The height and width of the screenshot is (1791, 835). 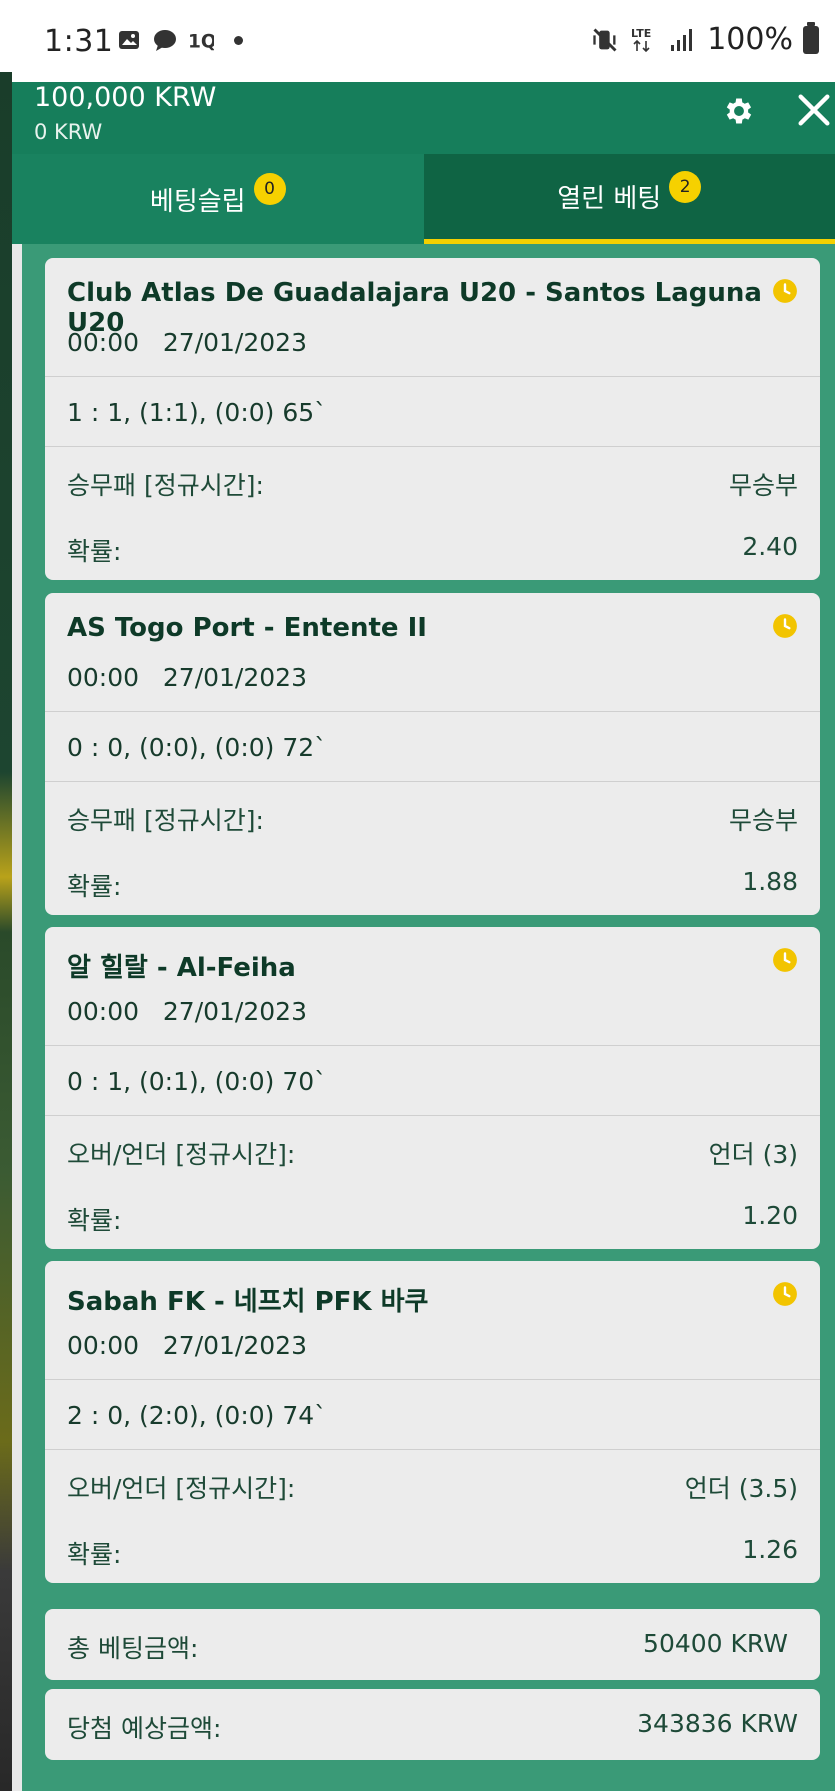 What do you see at coordinates (685, 186) in the screenshot?
I see `tab-open-bets-count-badge: 2` at bounding box center [685, 186].